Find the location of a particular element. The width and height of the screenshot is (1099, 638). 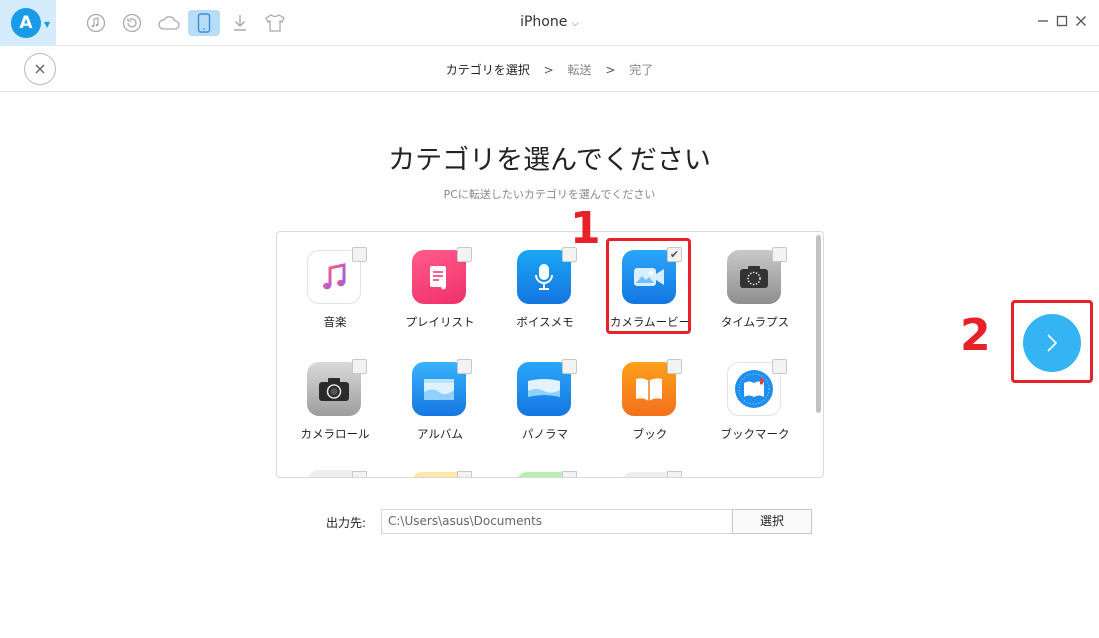

step-transfer: 転送 is located at coordinates (579, 70).